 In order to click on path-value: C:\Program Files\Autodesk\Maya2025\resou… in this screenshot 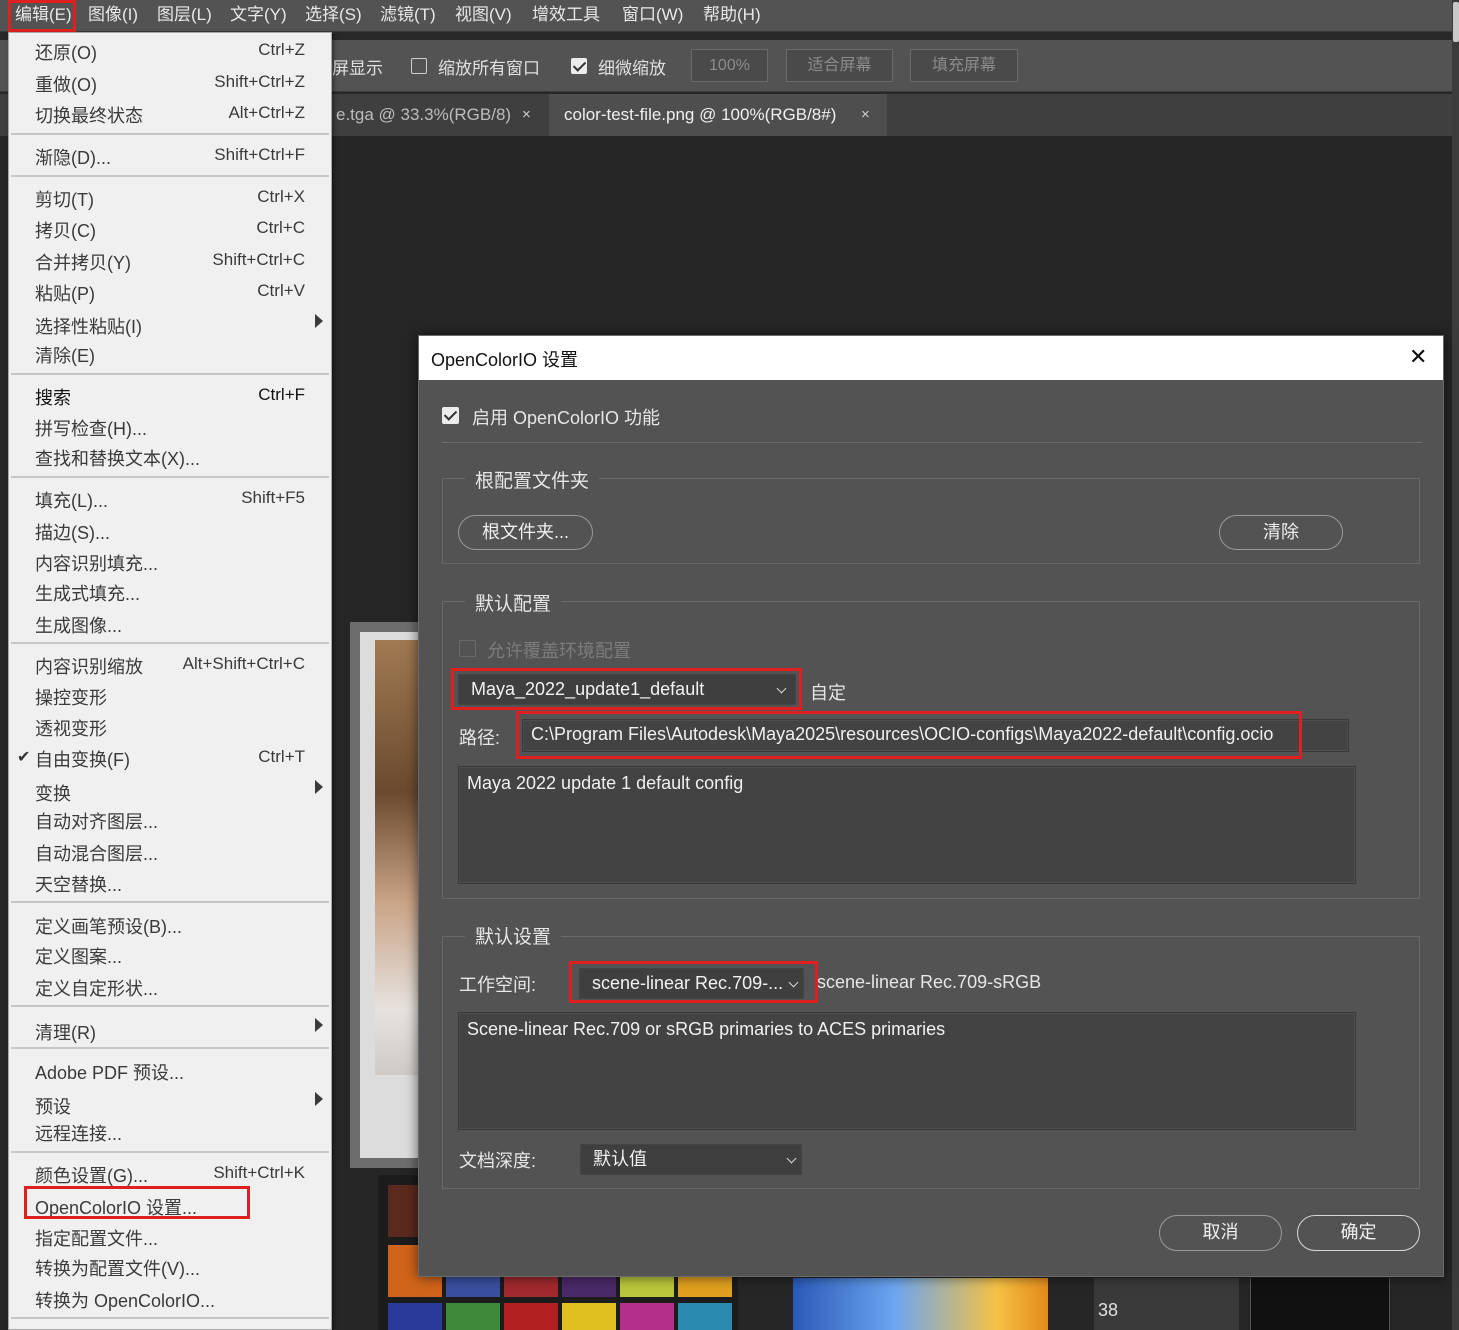, I will do `click(902, 734)`.